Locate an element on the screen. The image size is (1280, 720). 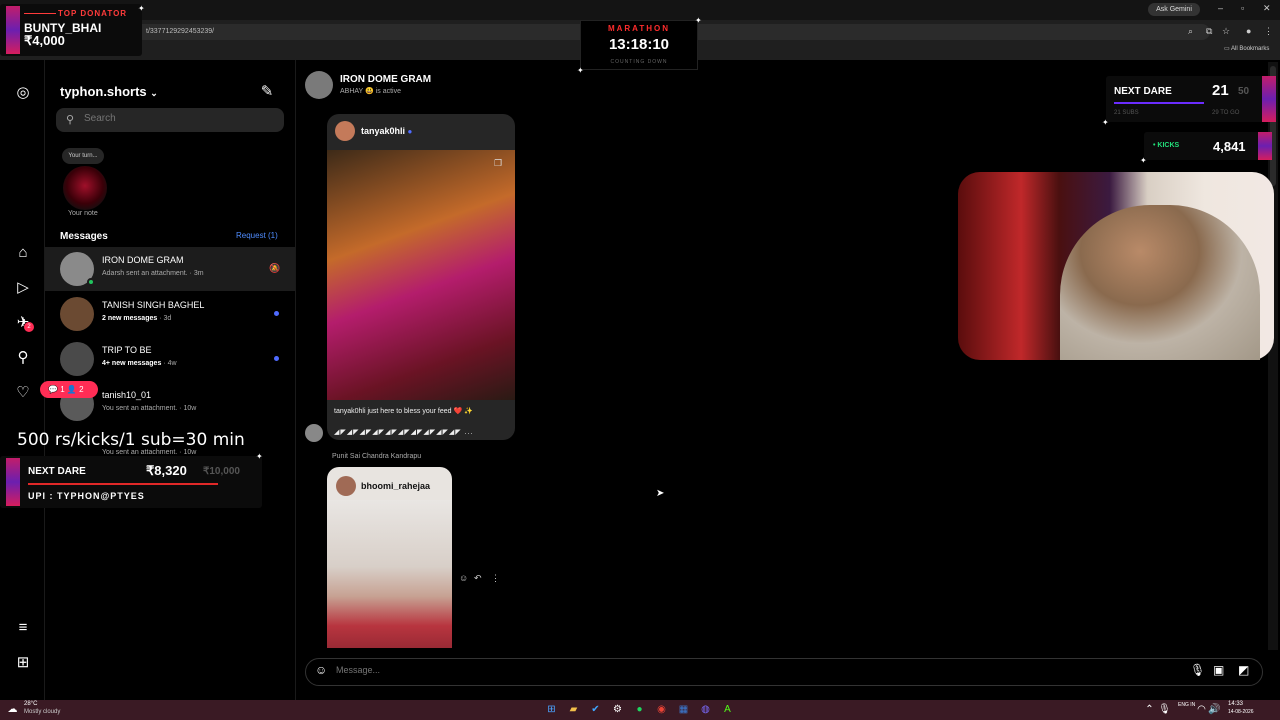
next-dare-progress-bar is located at coordinates (123, 484).